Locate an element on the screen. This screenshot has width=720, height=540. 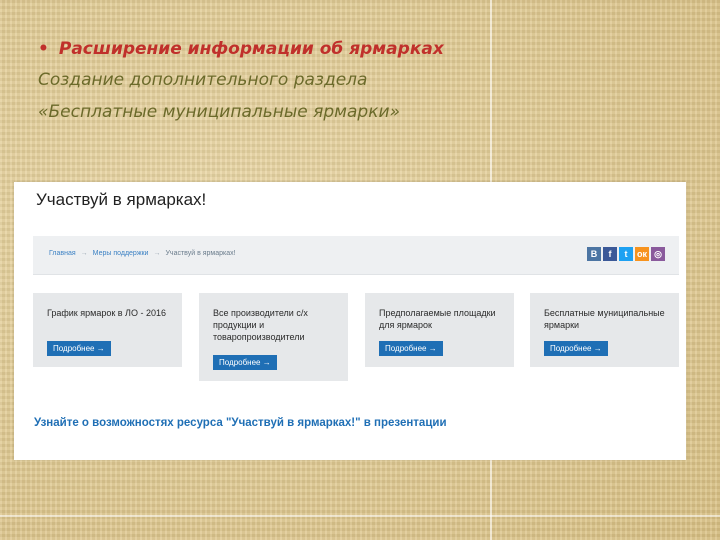
slide-heading-text: Расширение информации об ярмарках is located at coordinates (251, 49).